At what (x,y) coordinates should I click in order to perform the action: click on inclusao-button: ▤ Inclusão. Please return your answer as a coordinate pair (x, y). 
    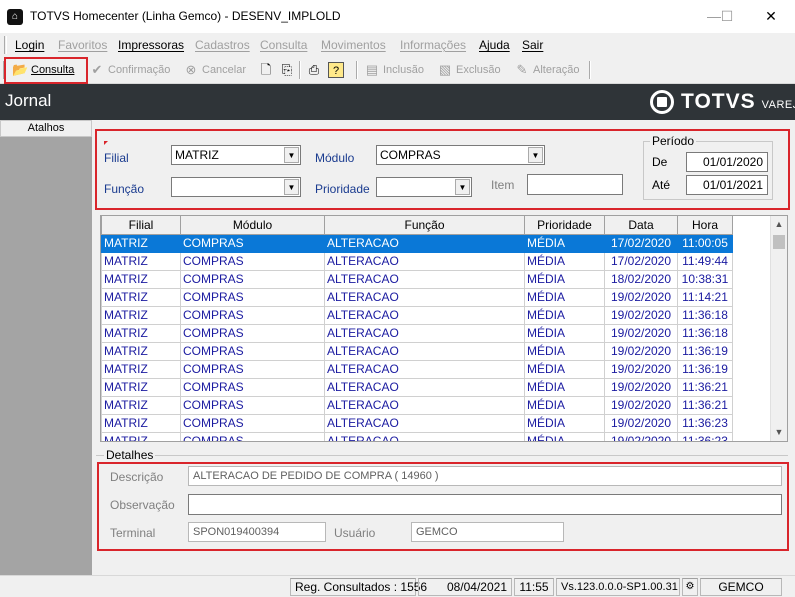
    Looking at the image, I should click on (394, 70).